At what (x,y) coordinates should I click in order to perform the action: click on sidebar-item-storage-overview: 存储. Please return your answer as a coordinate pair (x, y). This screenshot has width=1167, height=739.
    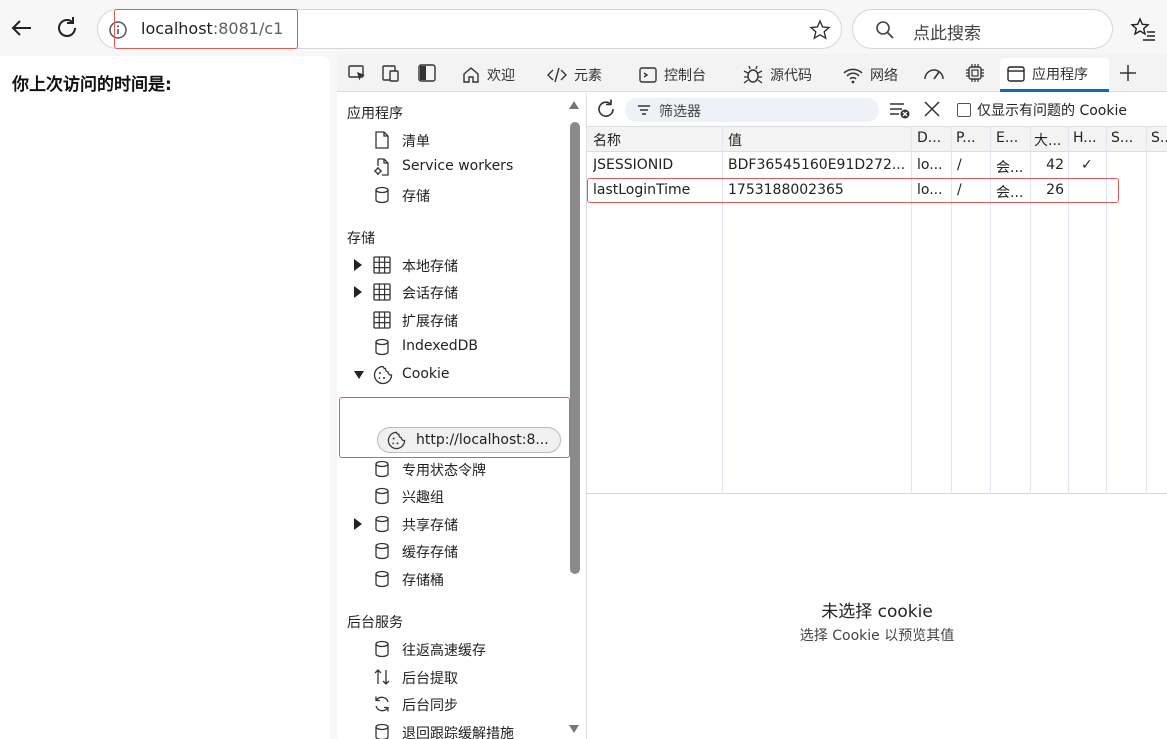
    Looking at the image, I should click on (459, 195).